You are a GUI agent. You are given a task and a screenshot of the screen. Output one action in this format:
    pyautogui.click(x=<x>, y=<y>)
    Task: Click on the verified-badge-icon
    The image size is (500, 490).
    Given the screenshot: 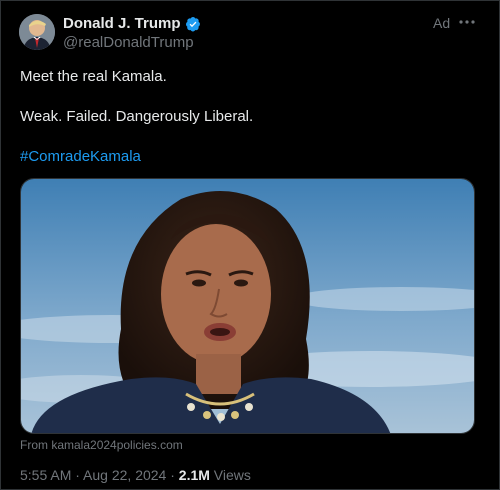 What is the action you would take?
    pyautogui.click(x=193, y=24)
    